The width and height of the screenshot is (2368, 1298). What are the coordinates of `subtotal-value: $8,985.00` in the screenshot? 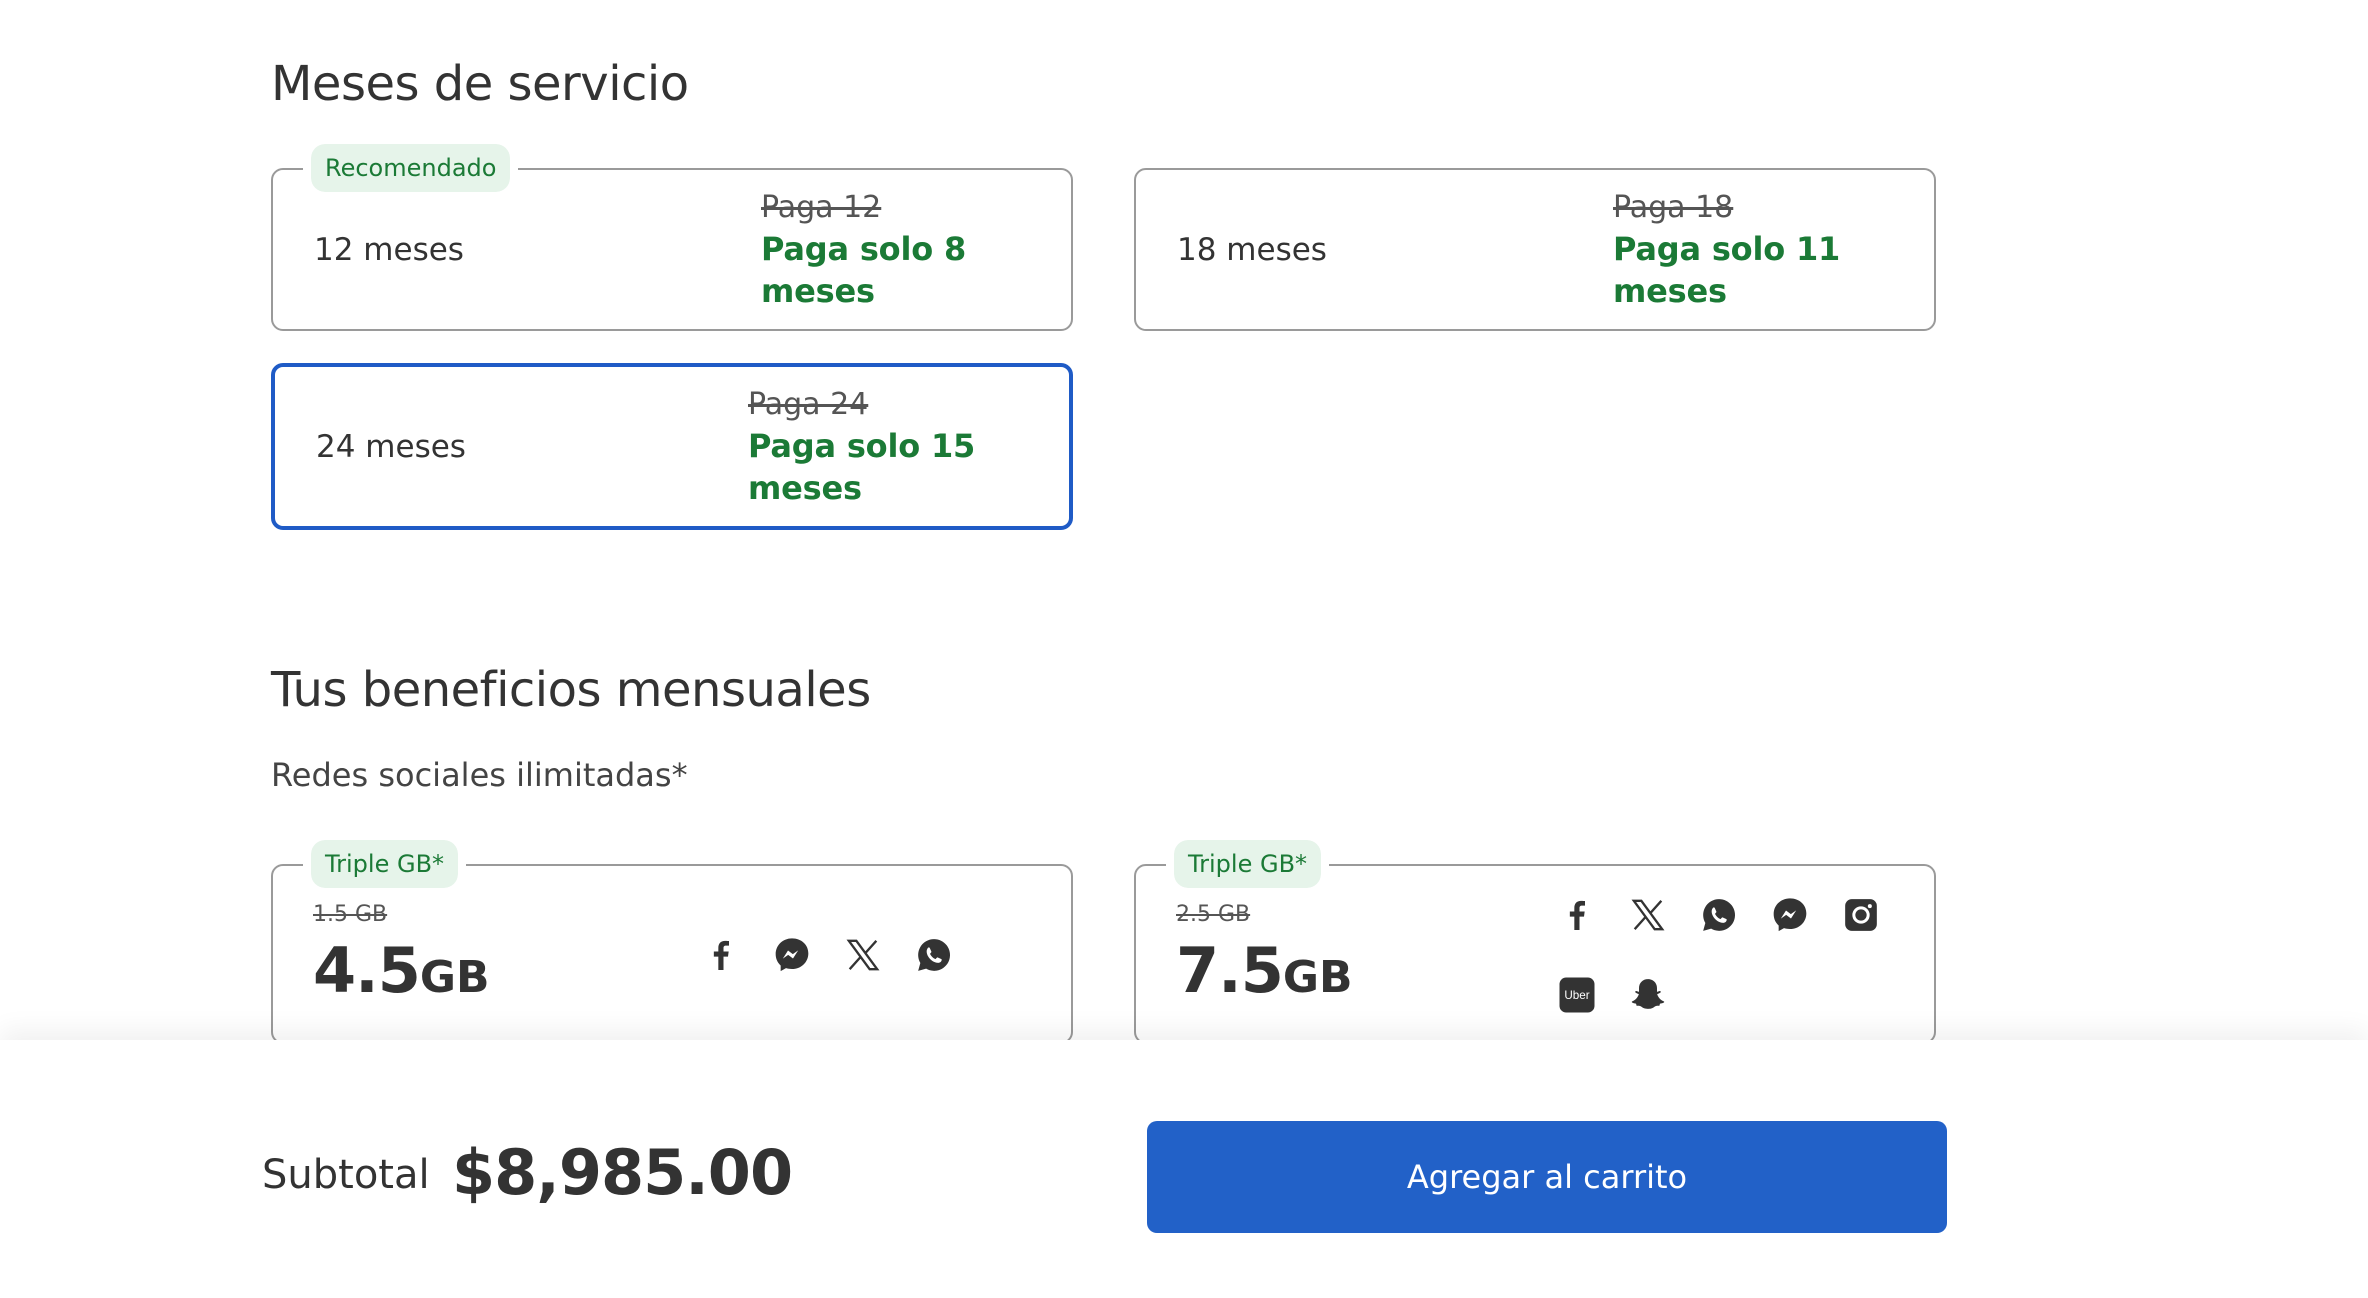 It's located at (622, 1172).